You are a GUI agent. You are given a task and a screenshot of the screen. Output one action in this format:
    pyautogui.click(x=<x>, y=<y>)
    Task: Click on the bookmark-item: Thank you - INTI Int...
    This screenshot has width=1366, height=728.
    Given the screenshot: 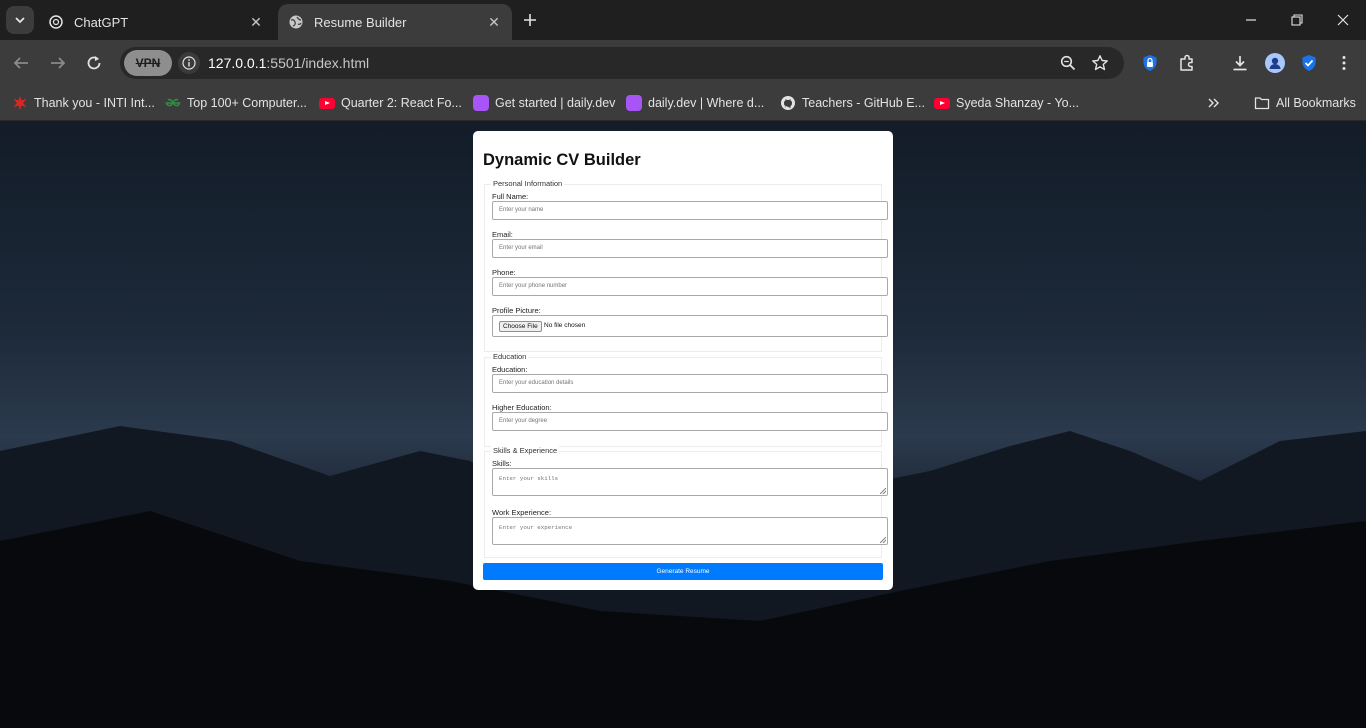 What is the action you would take?
    pyautogui.click(x=83, y=103)
    